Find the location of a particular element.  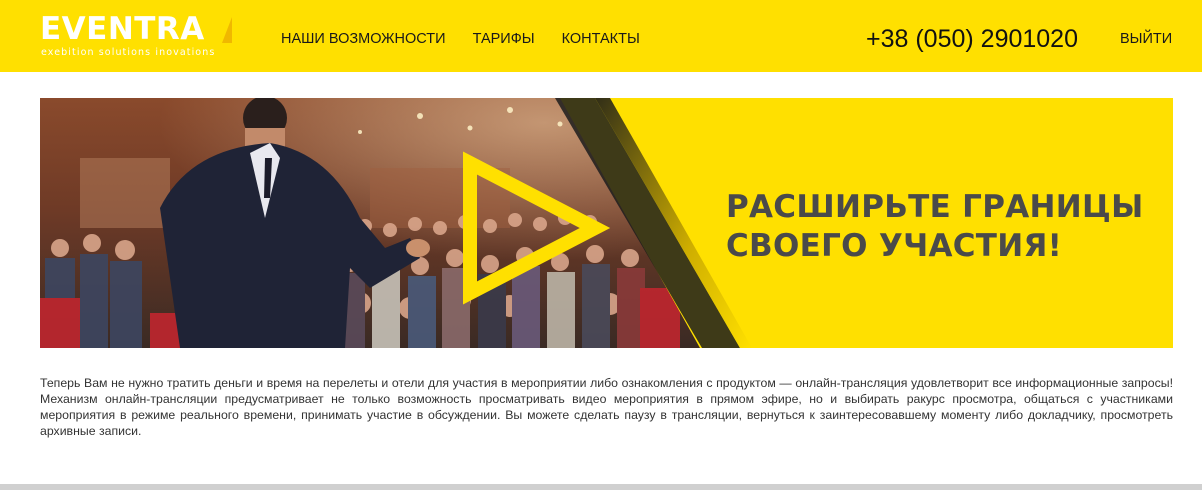

logo-wordmark: EVENTRA is located at coordinates (122, 29).